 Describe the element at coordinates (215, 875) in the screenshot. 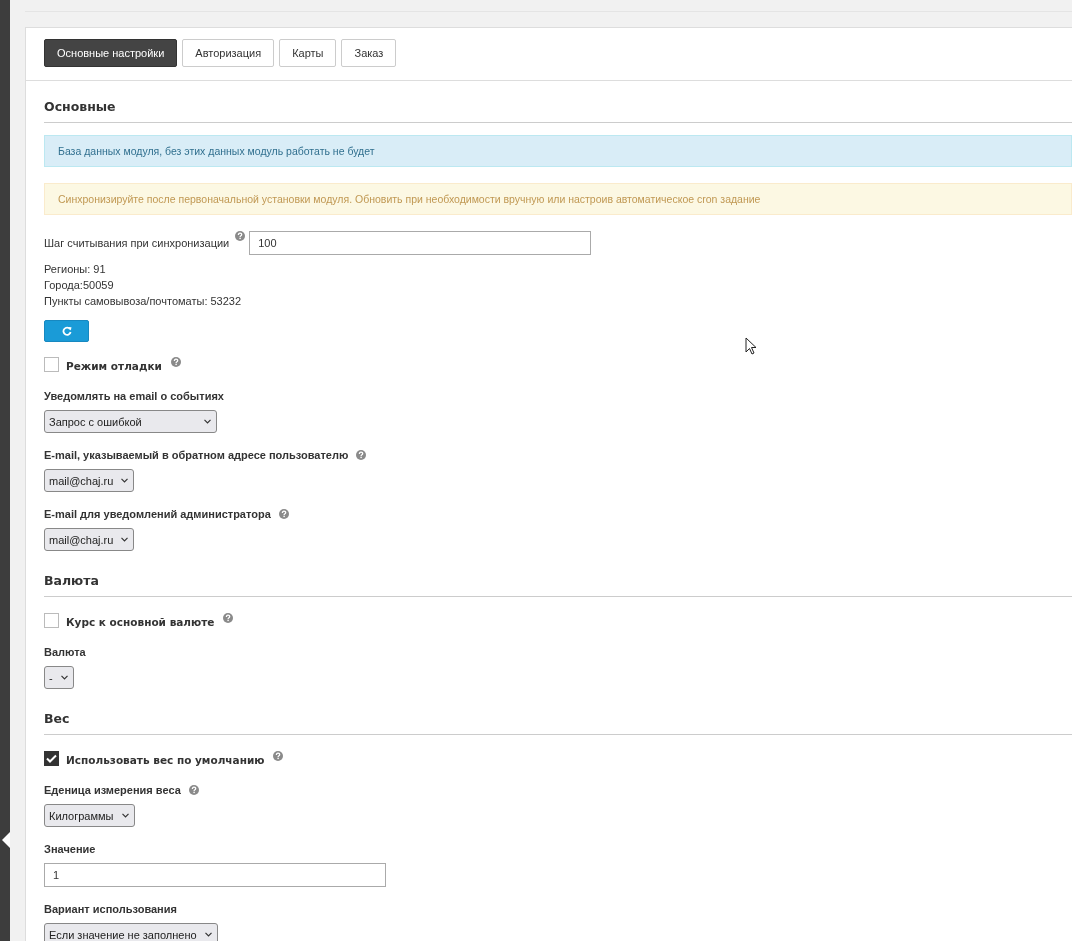

I see `input-field: 1` at that location.